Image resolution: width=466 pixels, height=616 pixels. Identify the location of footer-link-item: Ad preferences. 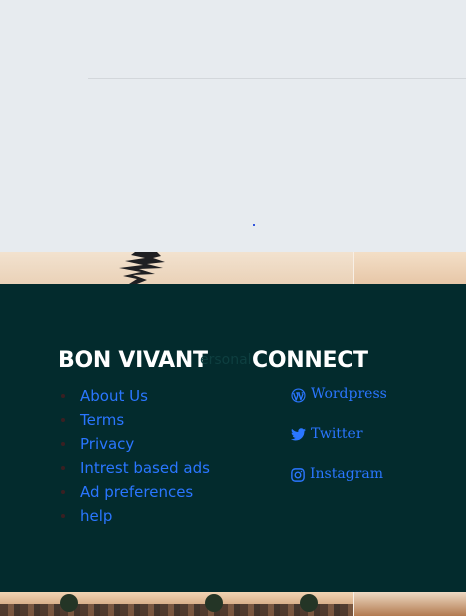
(134, 492).